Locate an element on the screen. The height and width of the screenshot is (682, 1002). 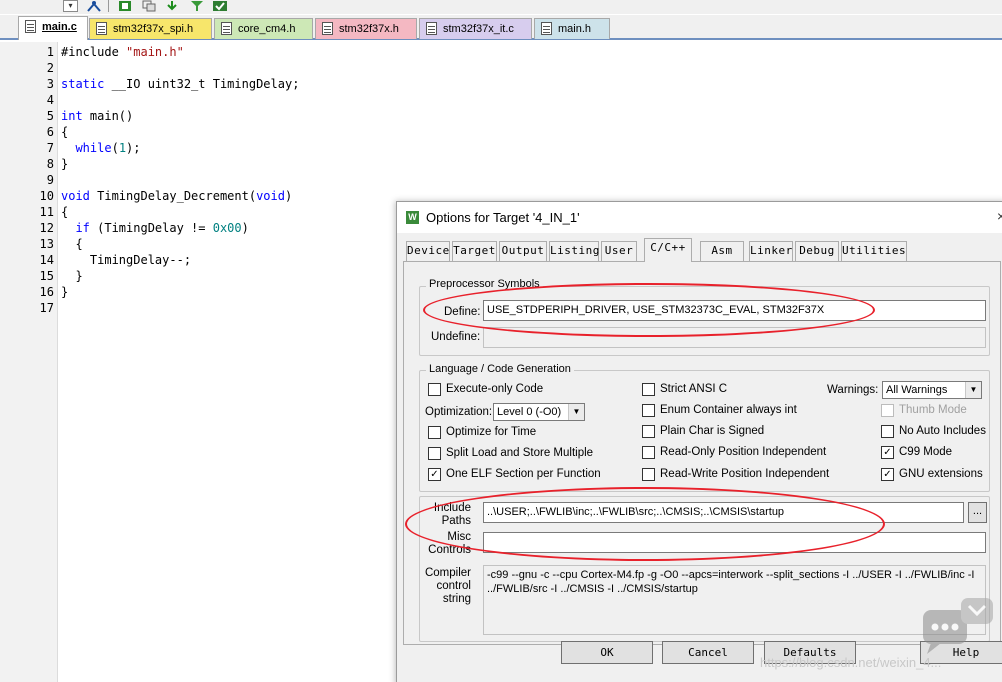
thumb-mode-label: Thumb Mode is located at coordinates (933, 410).